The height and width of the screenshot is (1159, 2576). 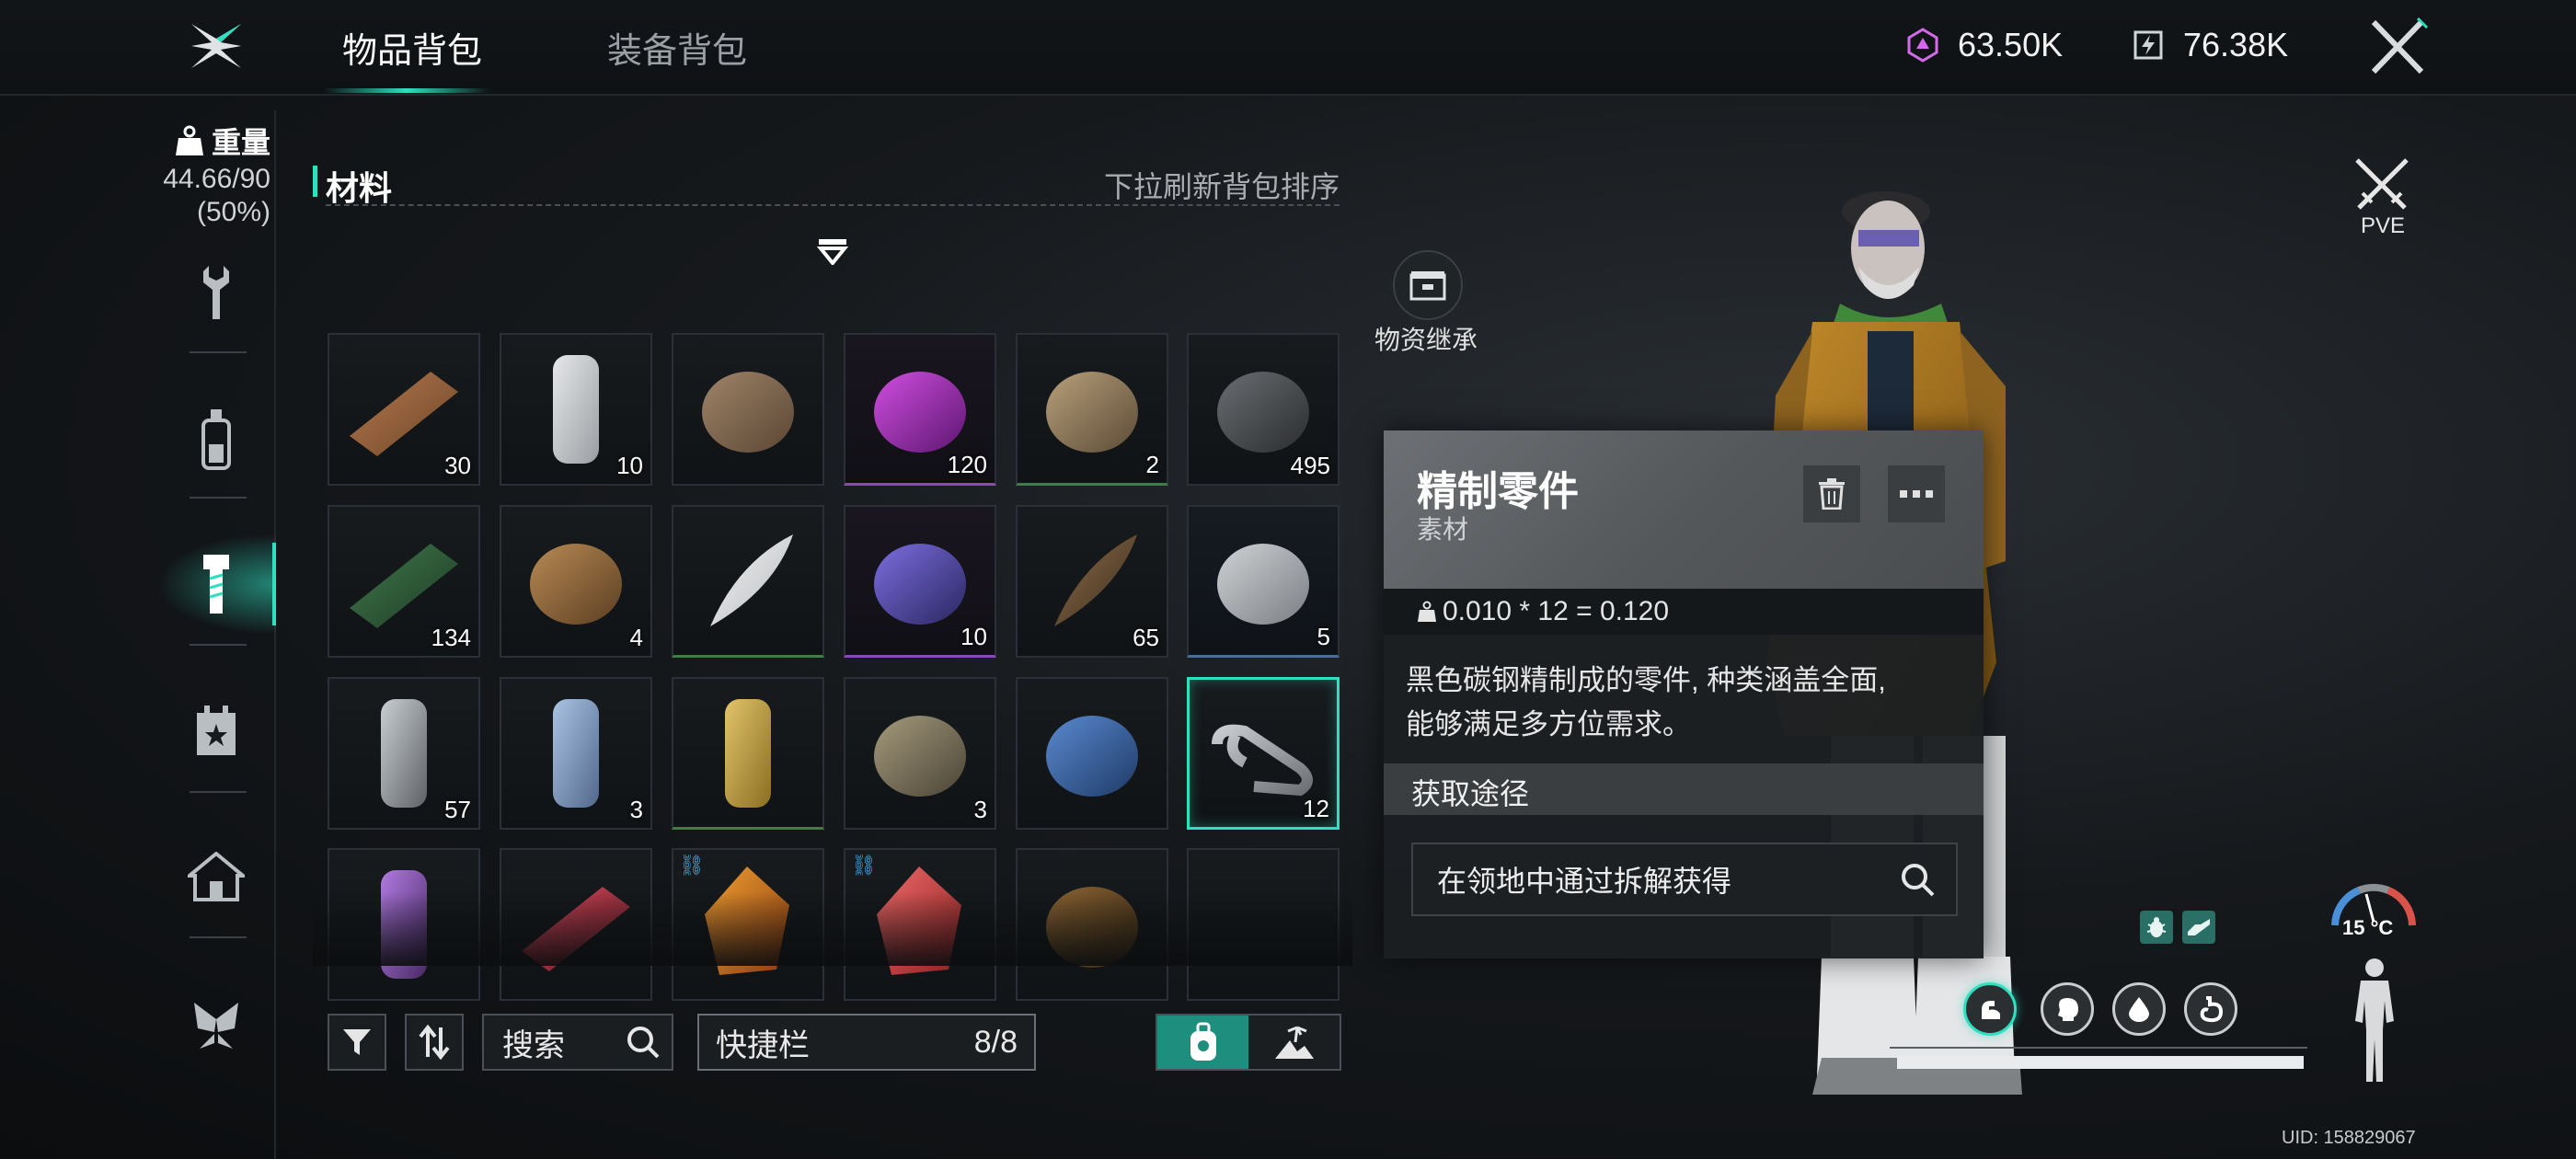 I want to click on toggle-backpack, so click(x=1202, y=1042).